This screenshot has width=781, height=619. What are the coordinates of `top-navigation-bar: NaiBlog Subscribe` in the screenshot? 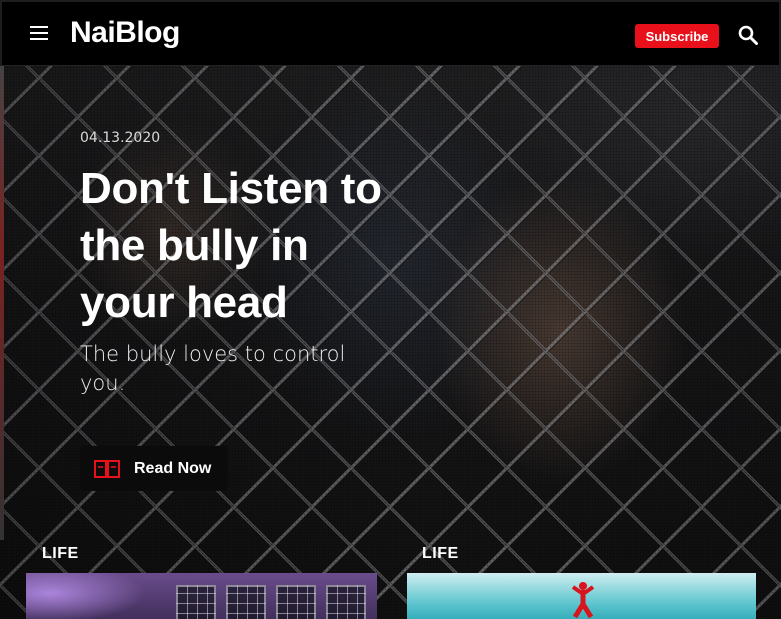 It's located at (390, 33).